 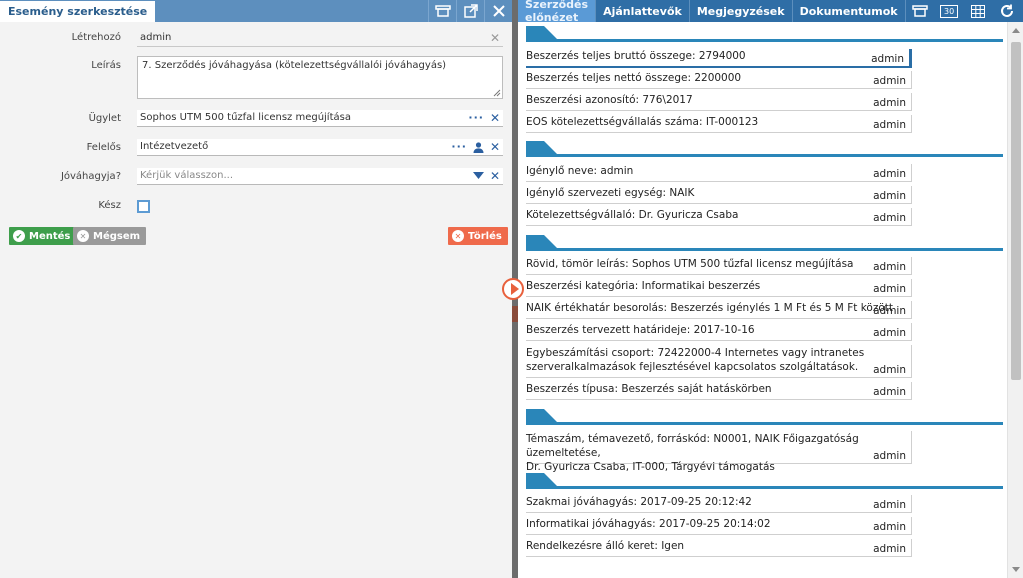 I want to click on calendar-badge: 30, so click(x=949, y=11).